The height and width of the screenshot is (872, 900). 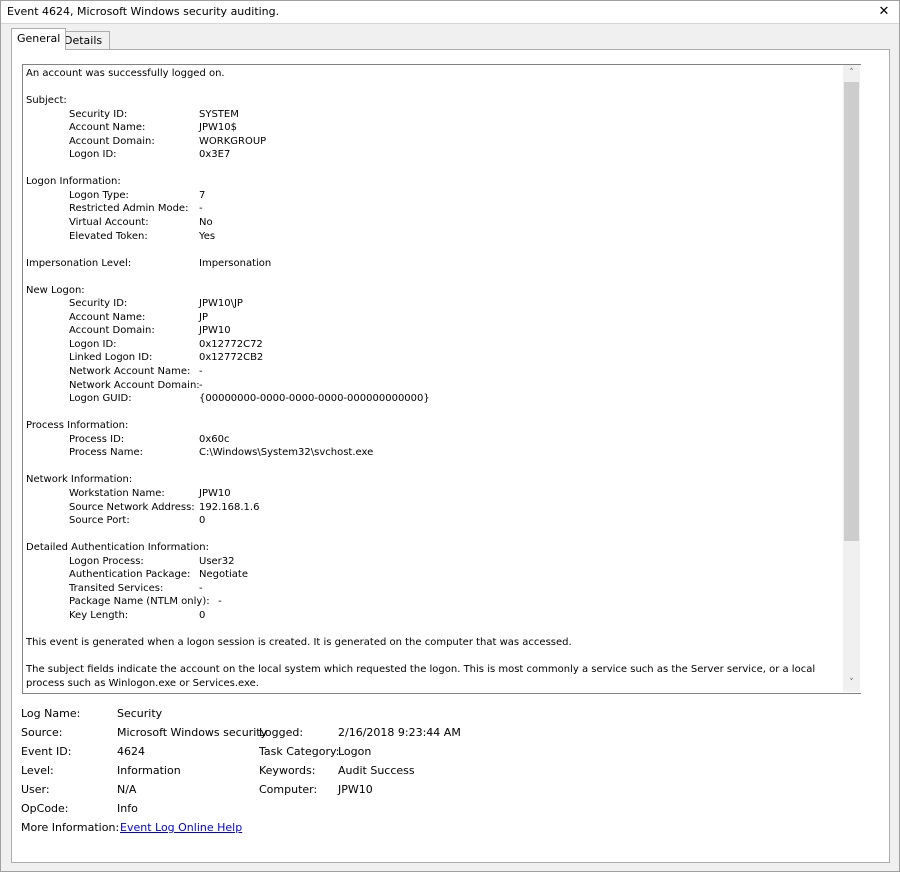 What do you see at coordinates (70, 827) in the screenshot?
I see `more-information-label: More Information:` at bounding box center [70, 827].